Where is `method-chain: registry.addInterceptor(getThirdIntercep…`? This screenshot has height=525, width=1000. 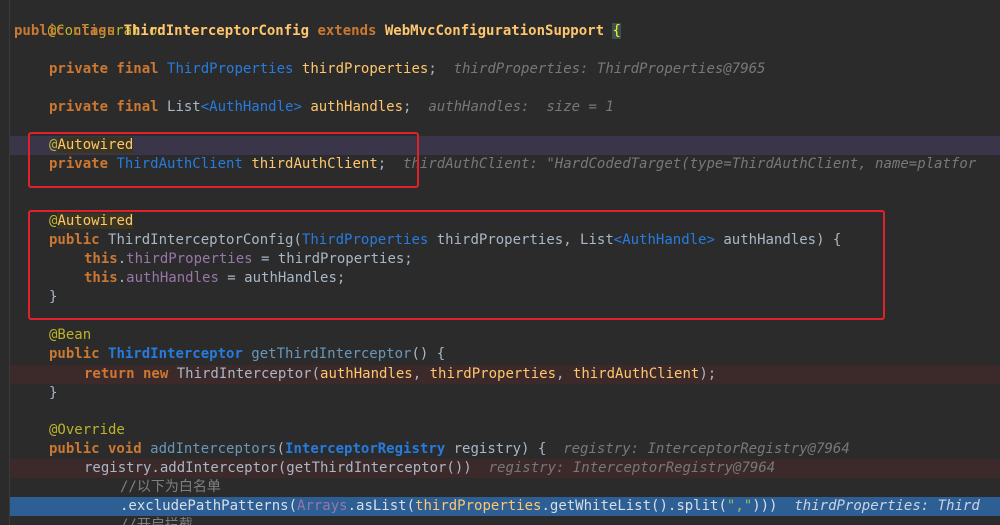 method-chain: registry.addInterceptor(getThirdIntercep… is located at coordinates (278, 468).